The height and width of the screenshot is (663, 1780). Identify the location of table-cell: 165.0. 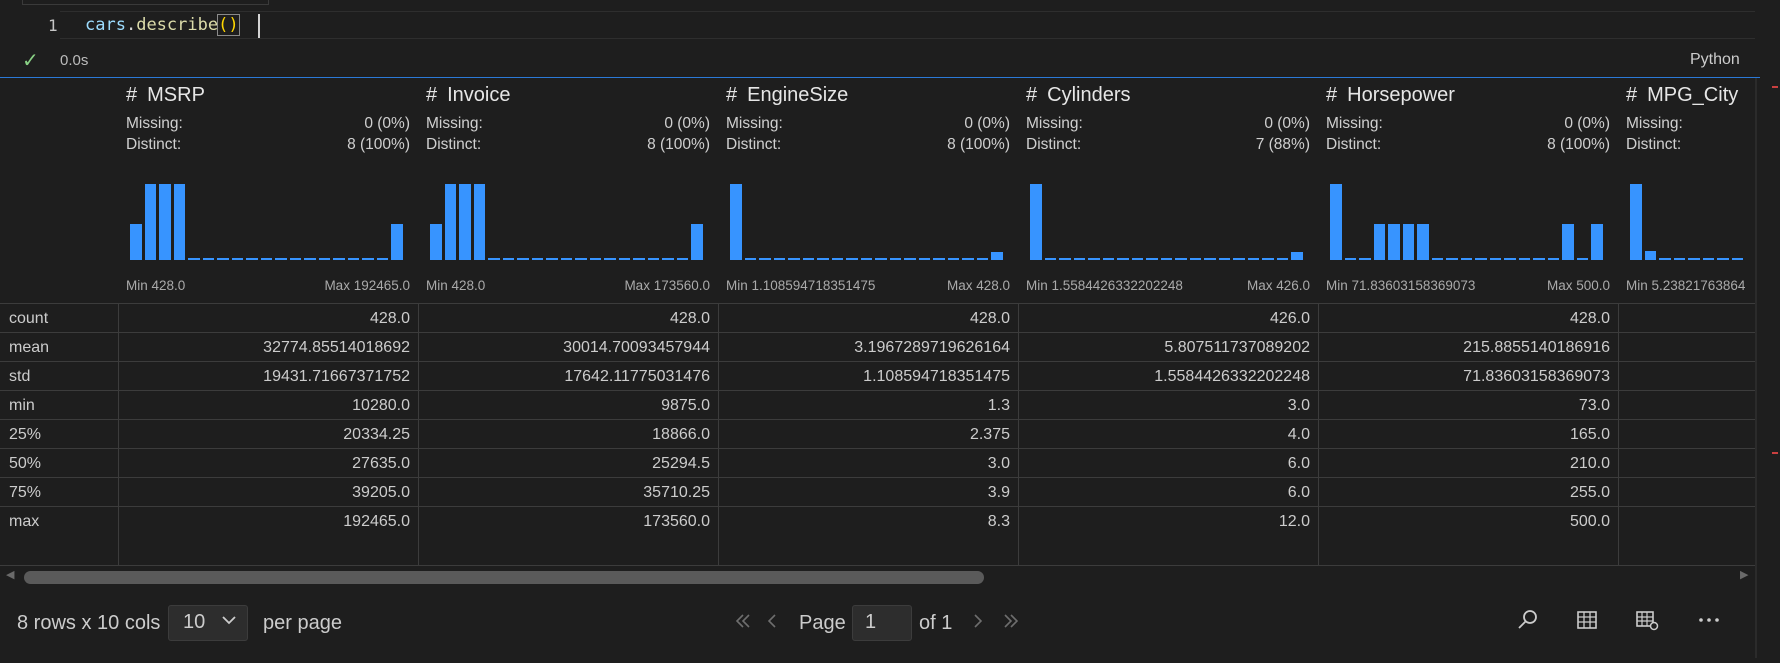
(1470, 435).